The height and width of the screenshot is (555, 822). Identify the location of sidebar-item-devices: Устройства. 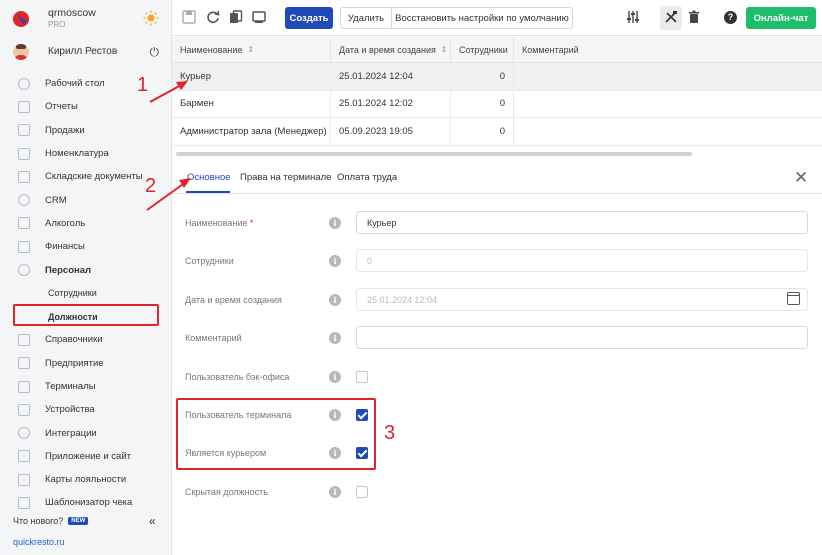
(86, 409).